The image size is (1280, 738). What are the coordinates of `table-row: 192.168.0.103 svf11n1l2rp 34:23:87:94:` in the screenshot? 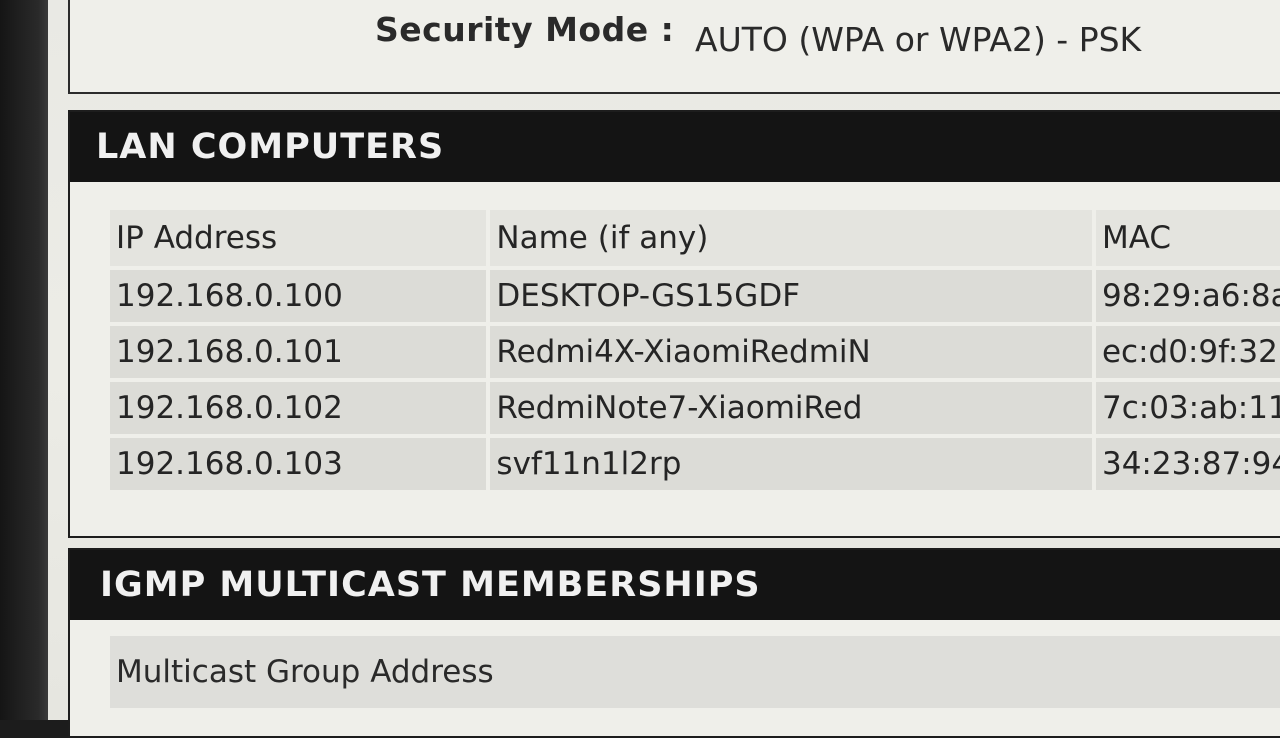 It's located at (695, 464).